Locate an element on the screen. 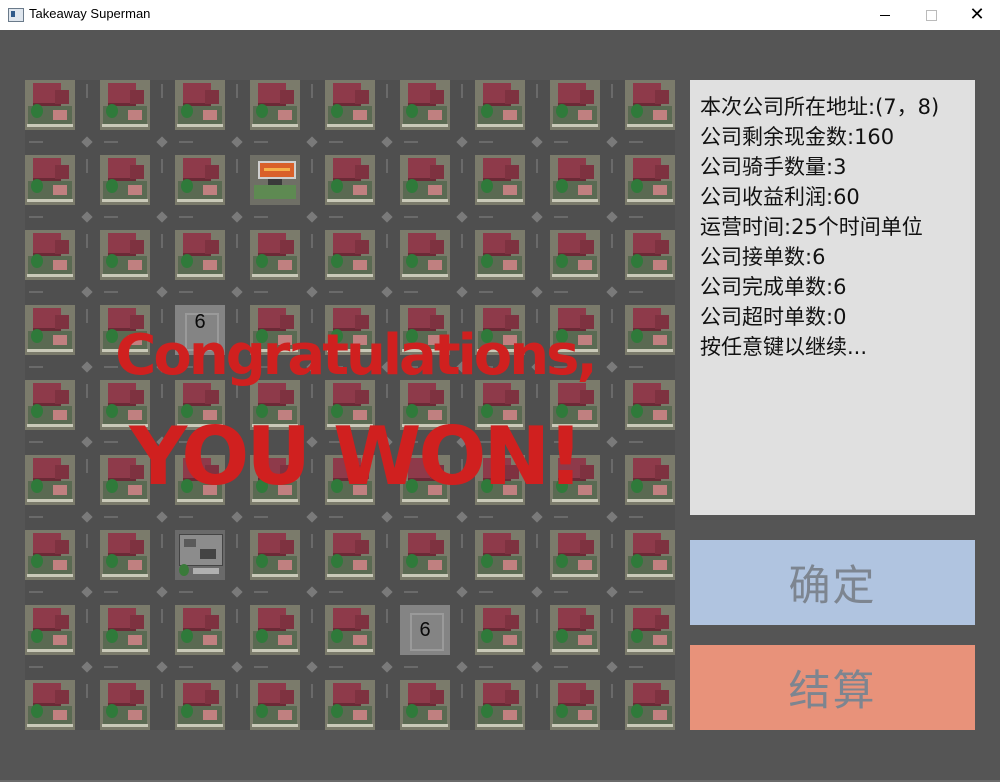 This screenshot has height=782, width=1000. order-tile: 6 is located at coordinates (425, 630).